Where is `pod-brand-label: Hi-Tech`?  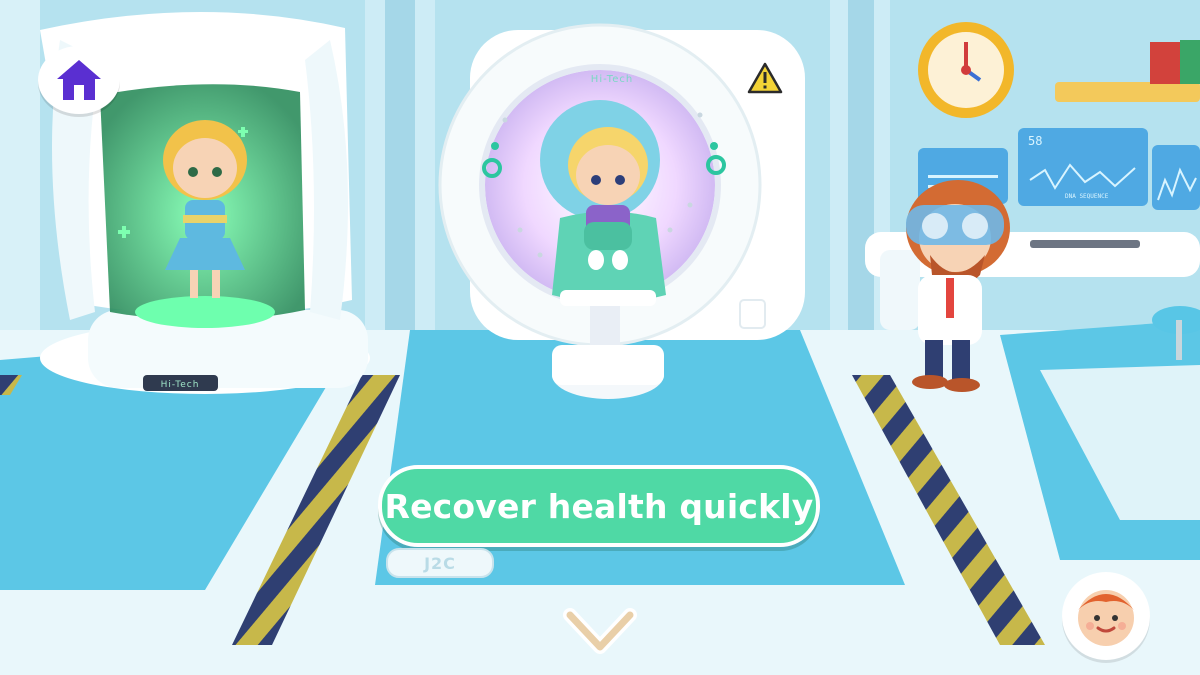 pod-brand-label: Hi-Tech is located at coordinates (180, 385).